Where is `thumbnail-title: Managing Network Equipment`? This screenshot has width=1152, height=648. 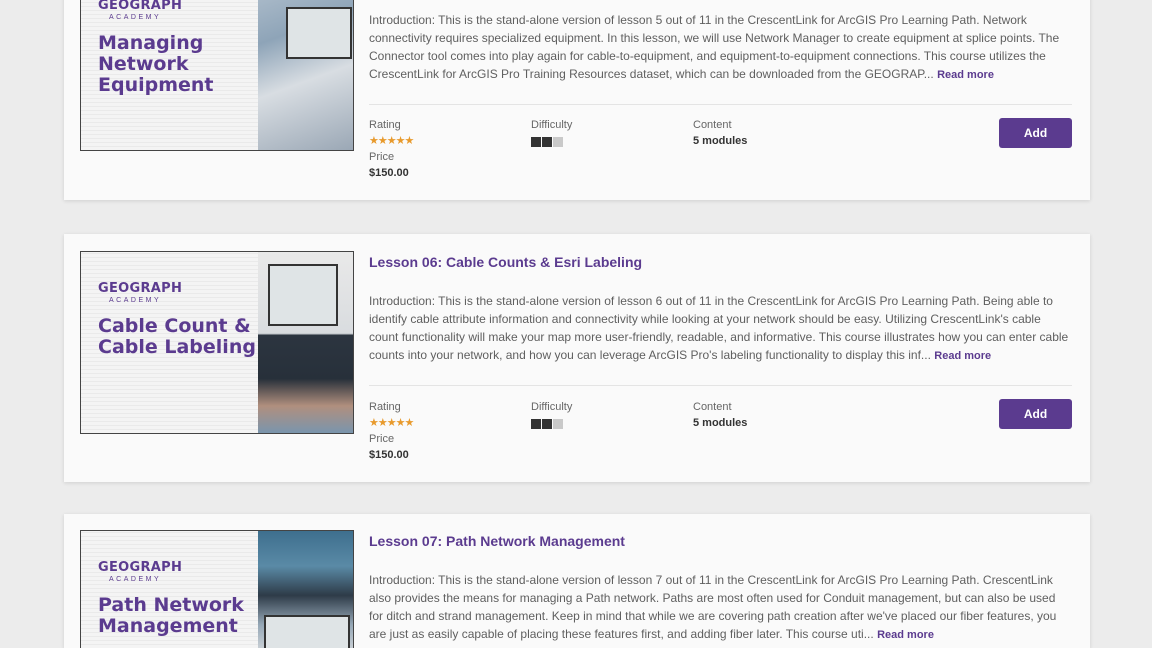
thumbnail-title: Managing Network Equipment is located at coordinates (156, 64).